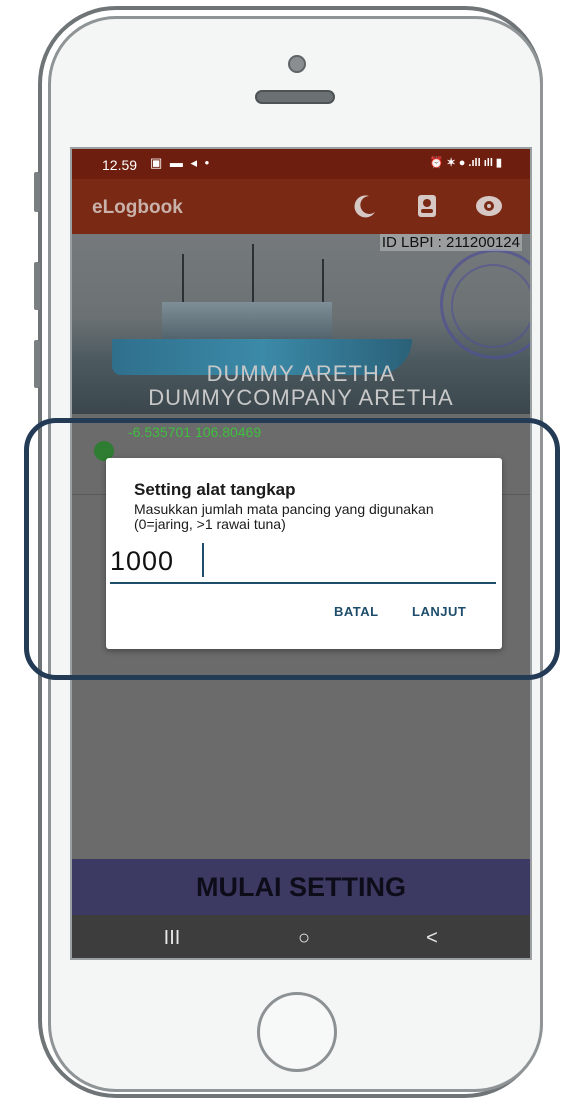  Describe the element at coordinates (450, 242) in the screenshot. I see `id-lbpi: ID LBPI : 211200124` at that location.